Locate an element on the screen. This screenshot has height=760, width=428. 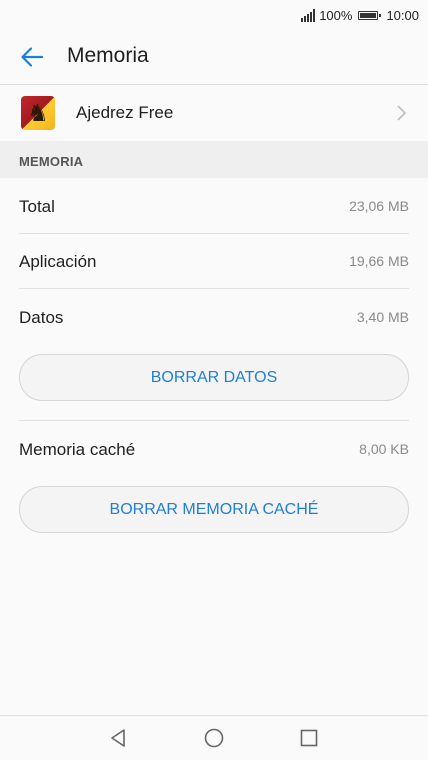
back-triangle-icon is located at coordinates (118, 738).